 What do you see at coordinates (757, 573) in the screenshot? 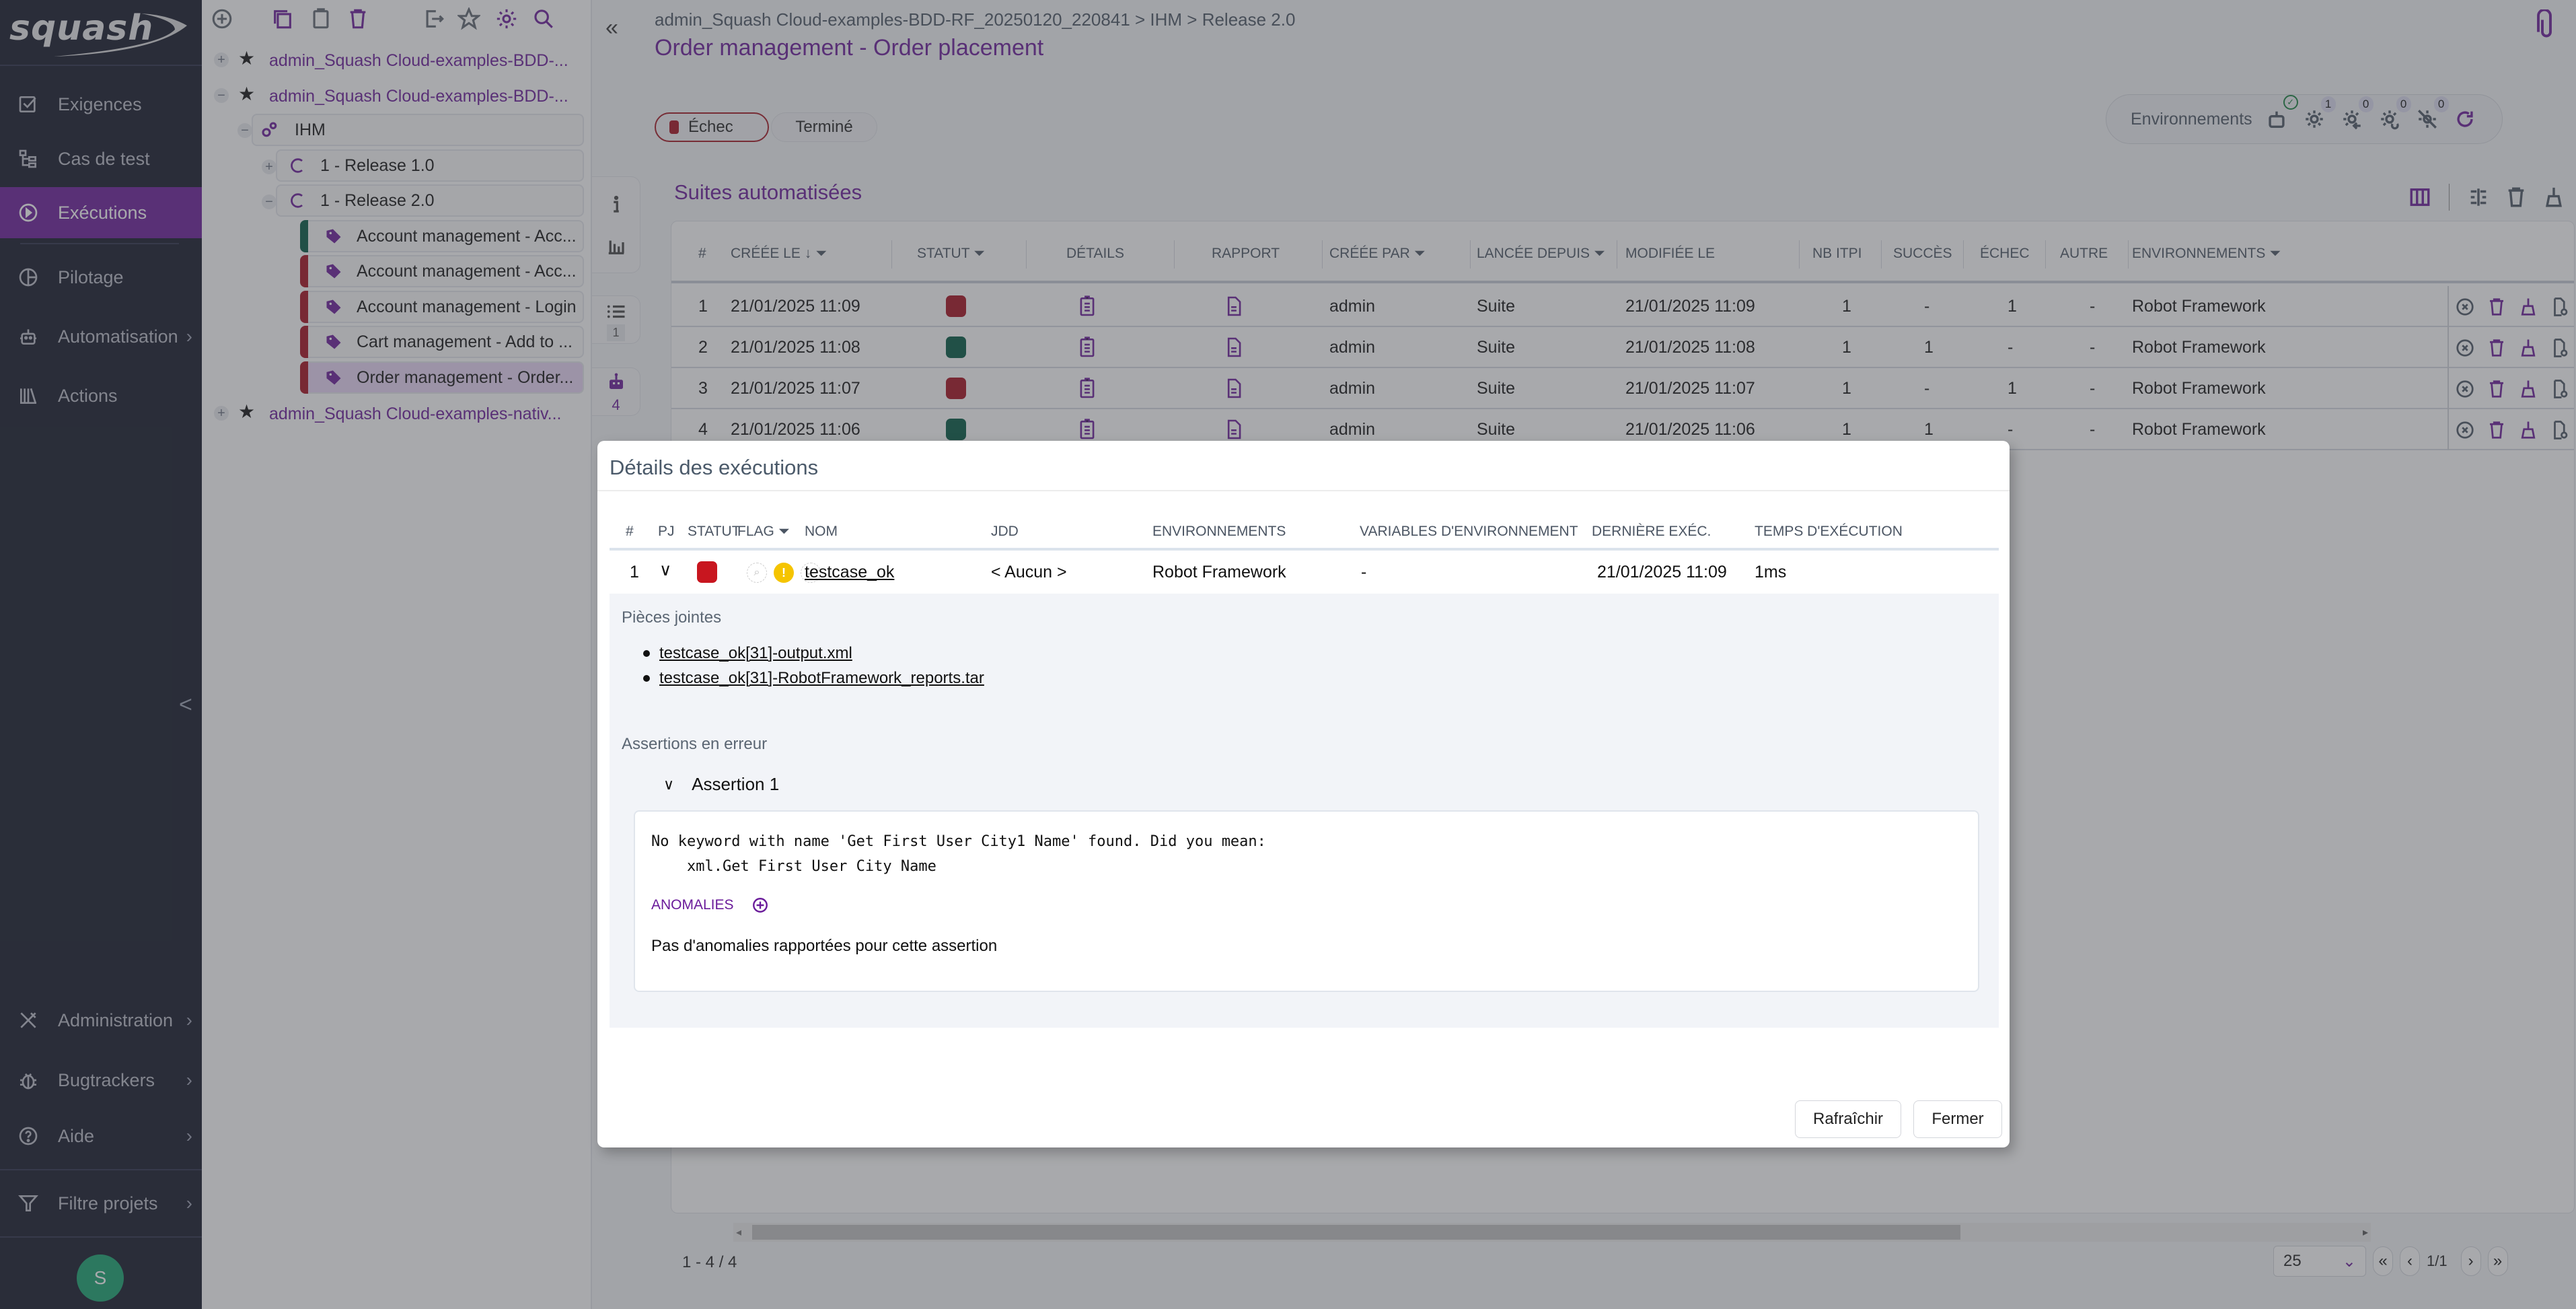
I see `flag-to-investigate-icon: ⌕` at bounding box center [757, 573].